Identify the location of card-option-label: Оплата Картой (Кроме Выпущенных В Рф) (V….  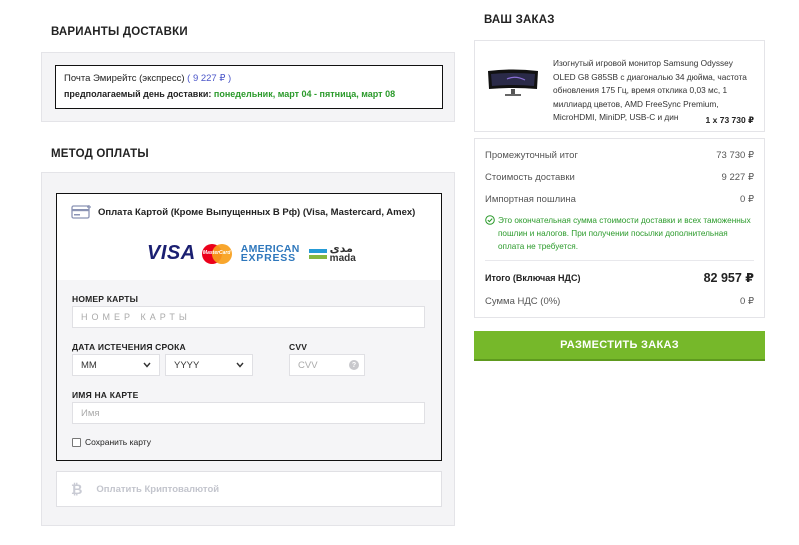
(257, 212).